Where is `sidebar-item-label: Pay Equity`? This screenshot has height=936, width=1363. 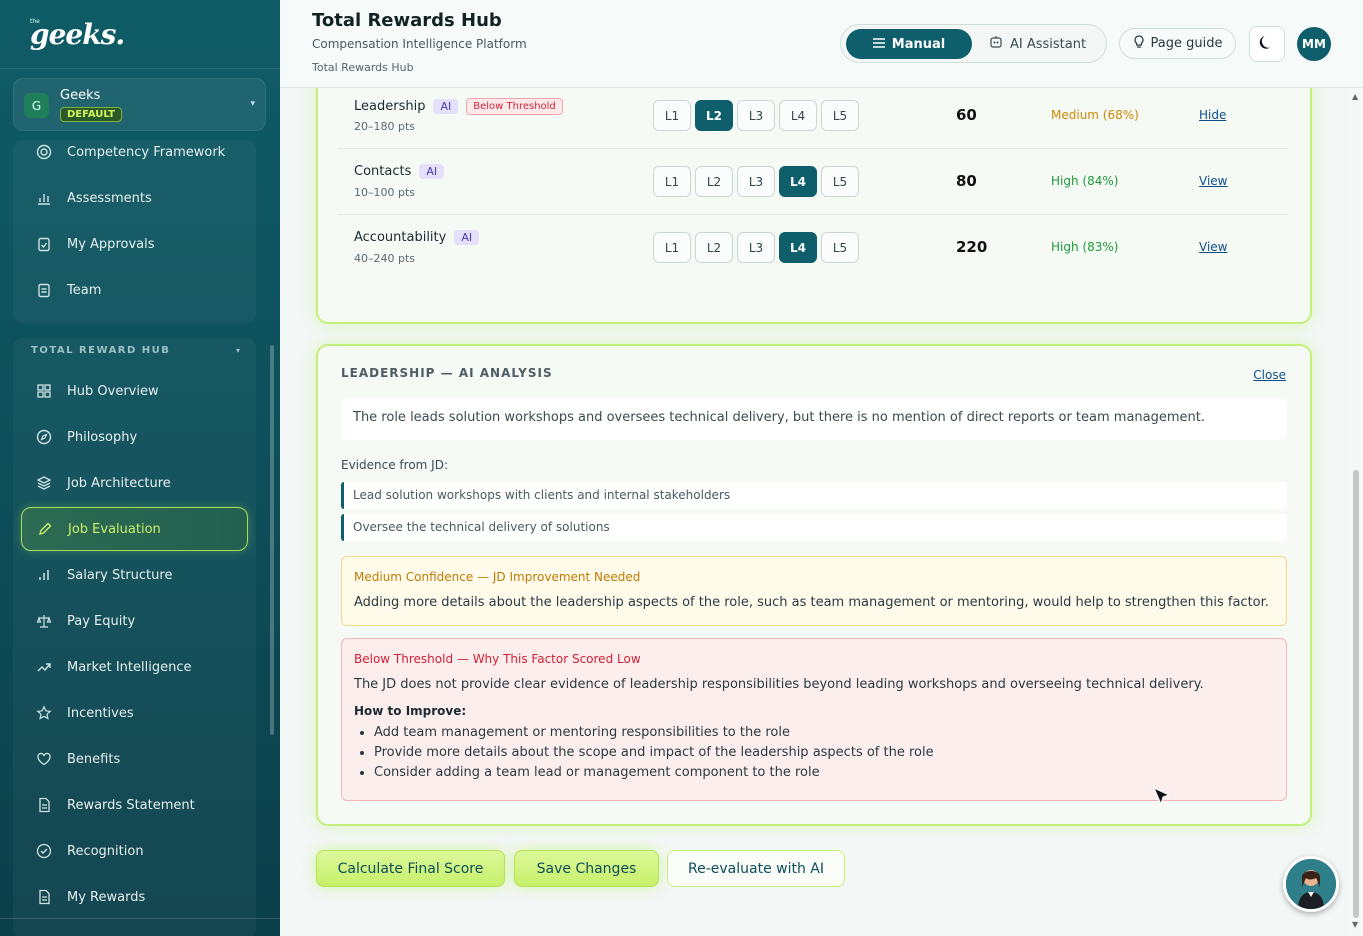
sidebar-item-label: Pay Equity is located at coordinates (101, 621).